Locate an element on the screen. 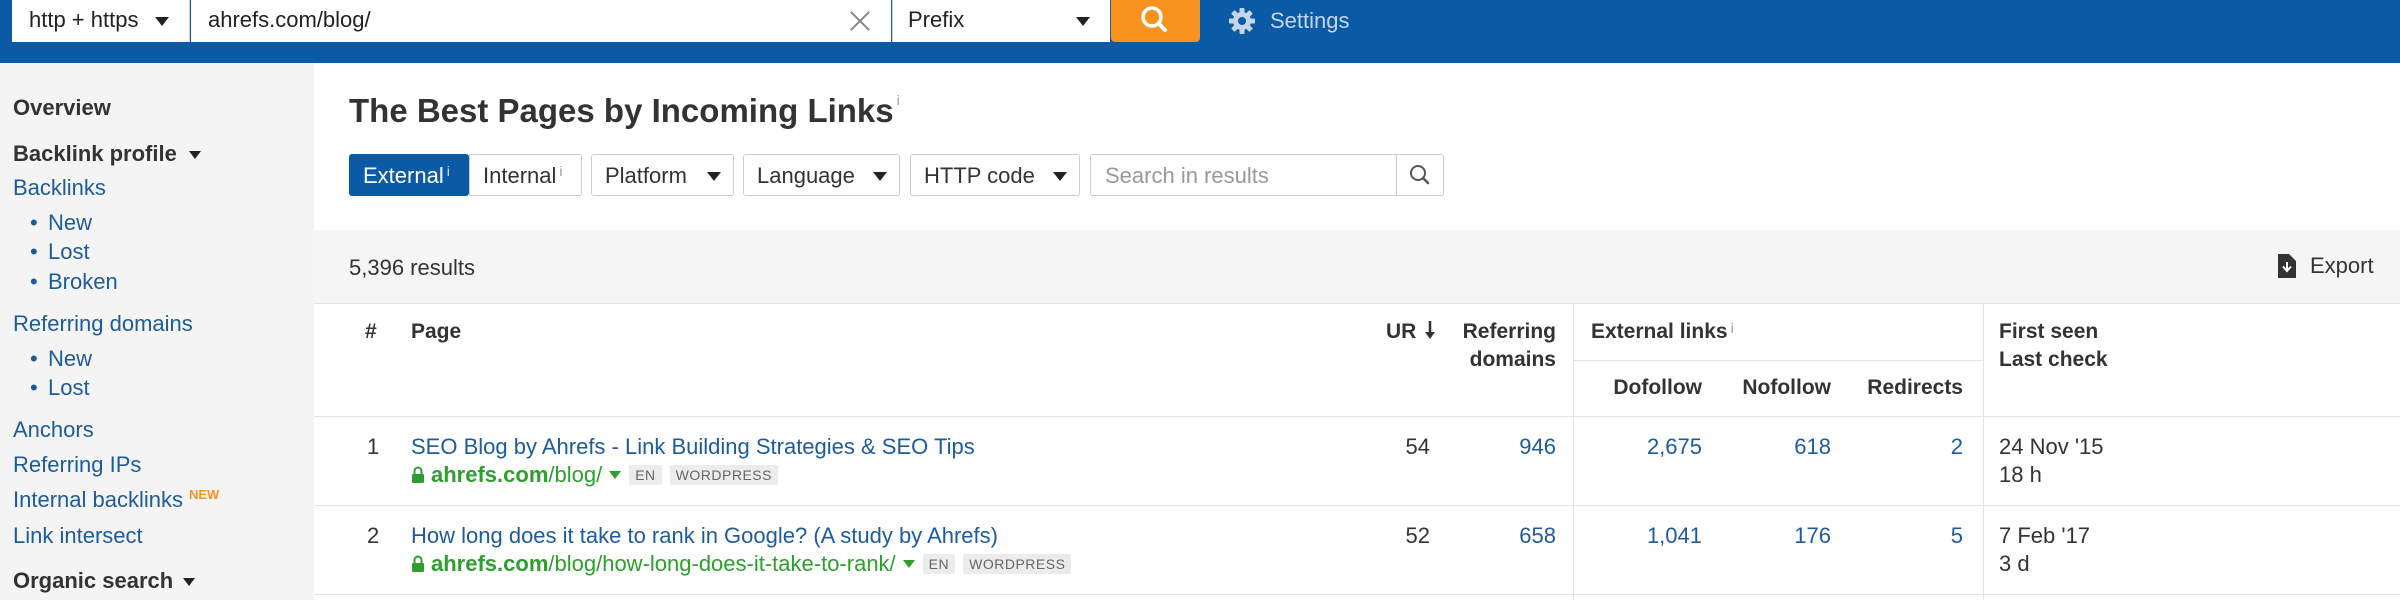 The height and width of the screenshot is (600, 2400). redirects-value: 2 is located at coordinates (1906, 447).